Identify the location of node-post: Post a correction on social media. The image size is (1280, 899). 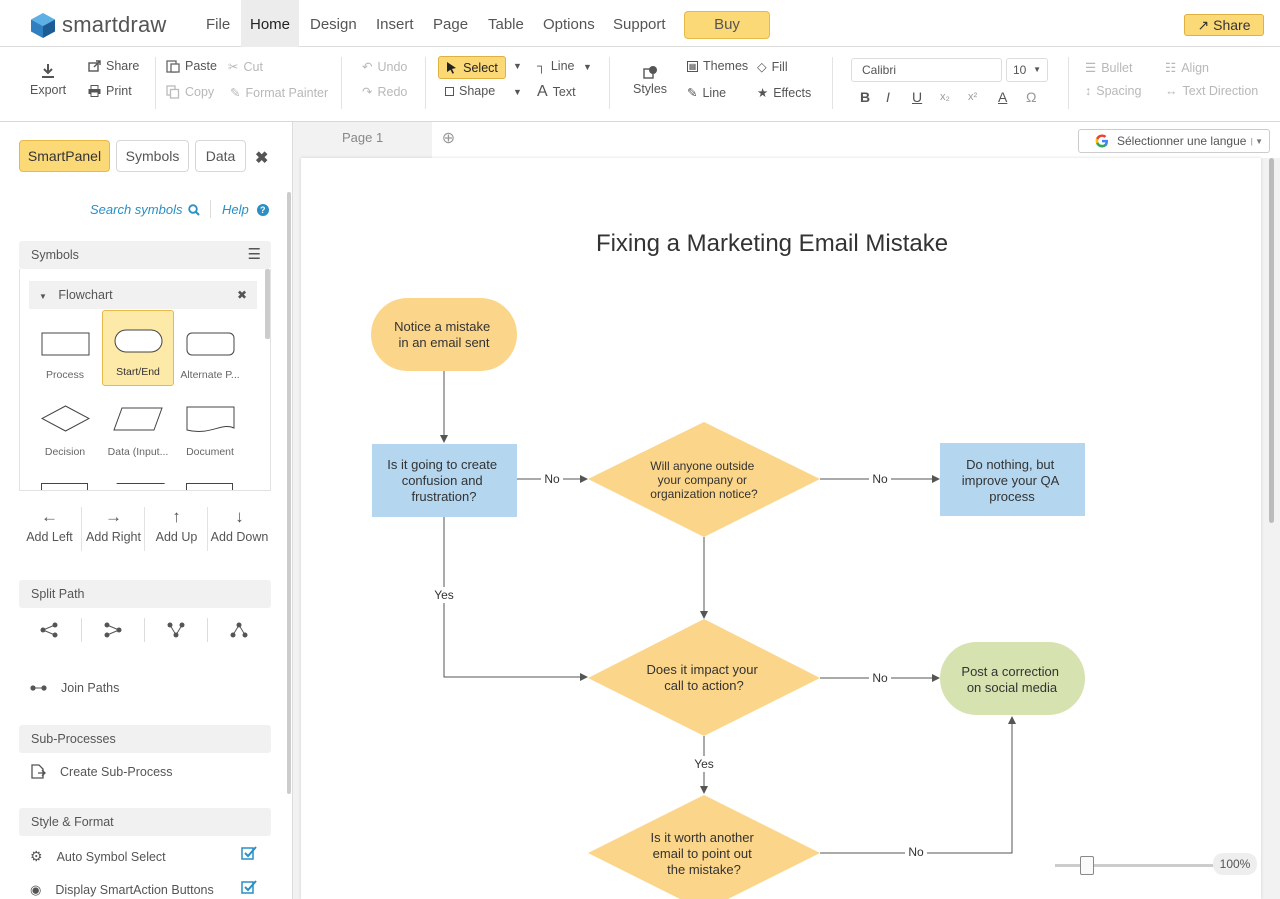
(1012, 678).